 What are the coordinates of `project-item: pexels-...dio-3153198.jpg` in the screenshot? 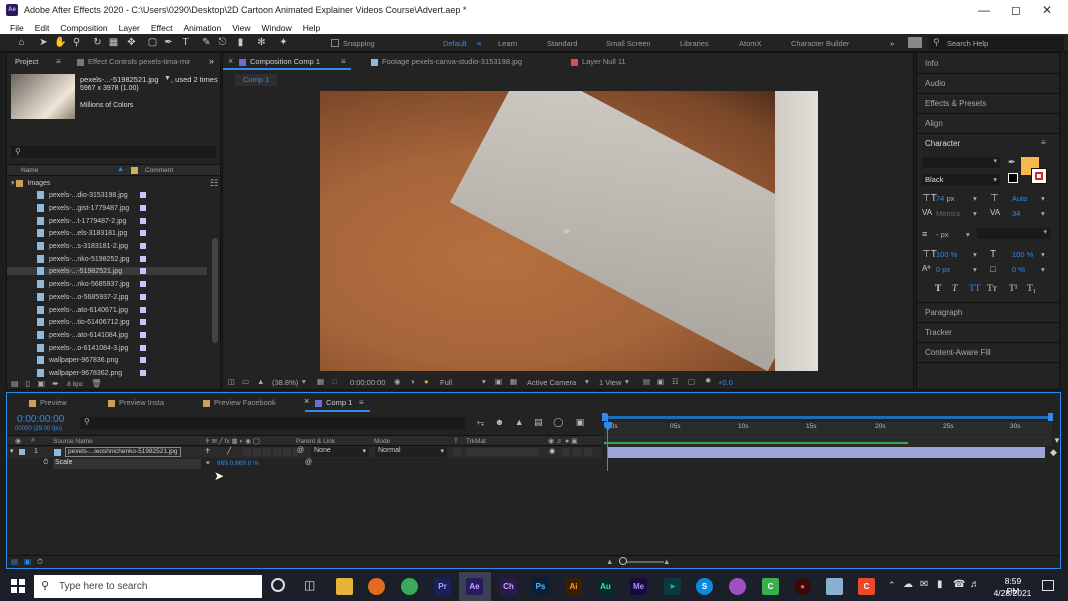 It's located at (122, 195).